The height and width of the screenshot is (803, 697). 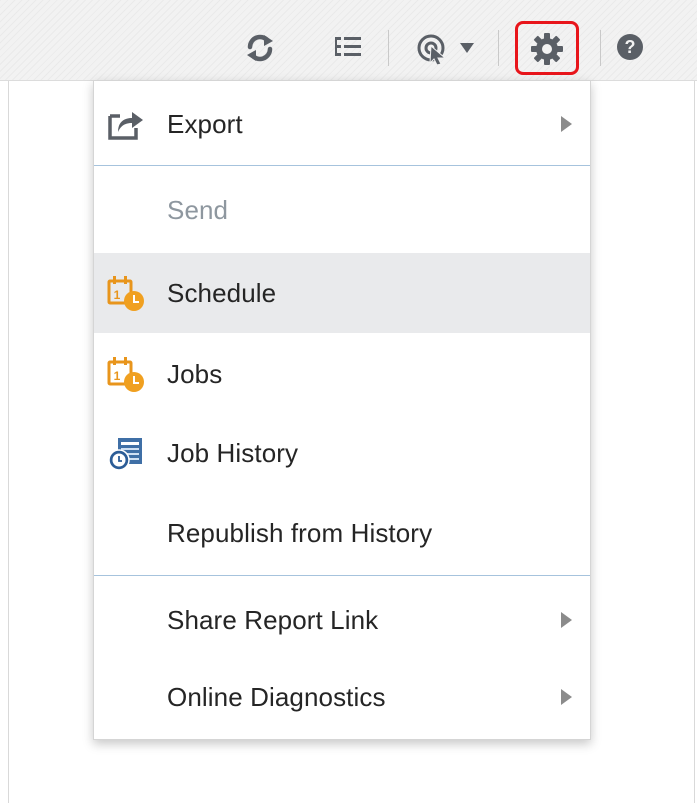 What do you see at coordinates (300, 532) in the screenshot?
I see `menu-item-label: Republish from History` at bounding box center [300, 532].